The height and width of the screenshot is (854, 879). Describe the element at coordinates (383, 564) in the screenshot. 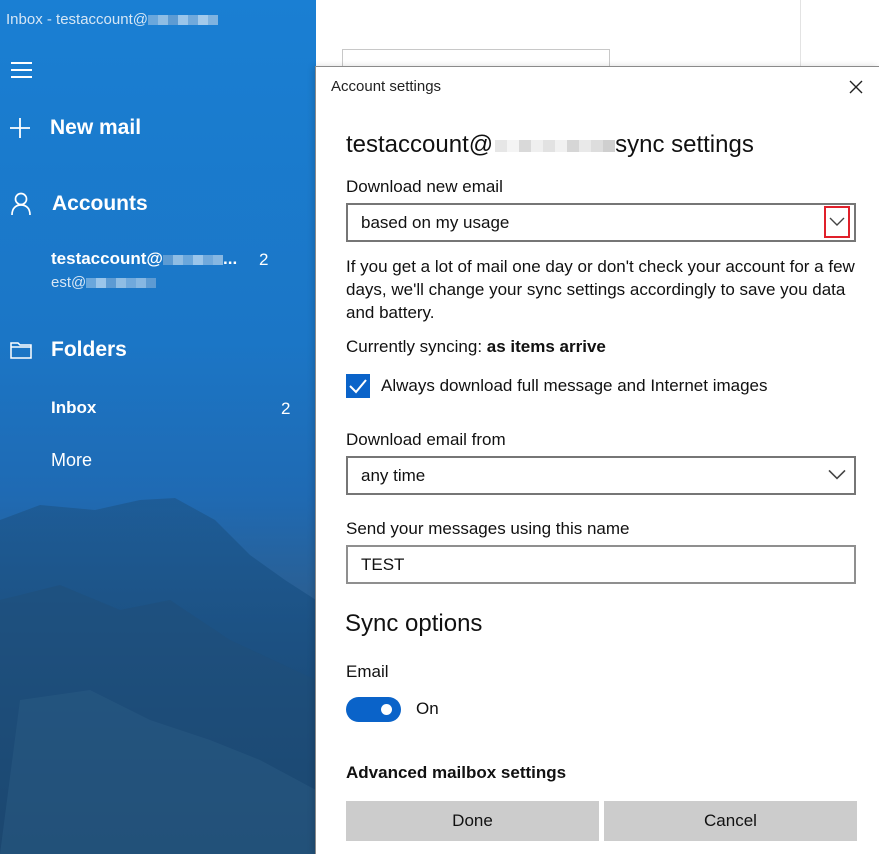

I see `send-name-value: TEST` at that location.